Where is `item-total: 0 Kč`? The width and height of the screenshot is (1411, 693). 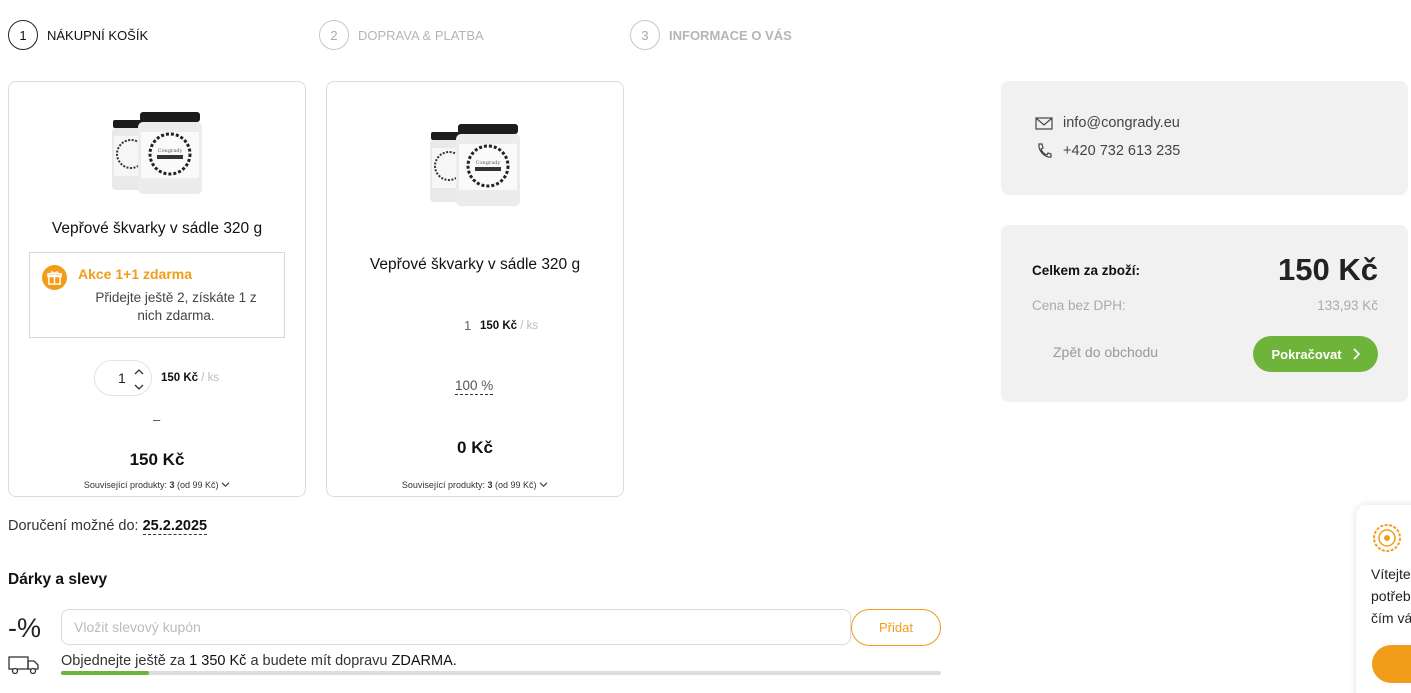 item-total: 0 Kč is located at coordinates (475, 447).